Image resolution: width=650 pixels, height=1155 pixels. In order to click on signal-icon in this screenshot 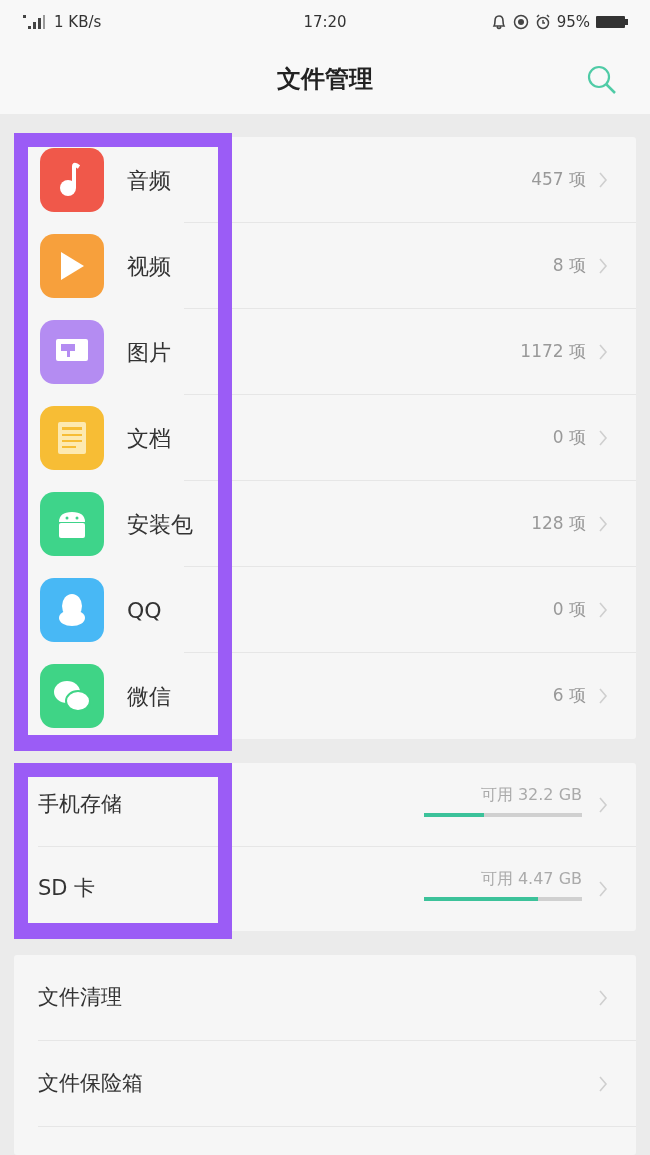, I will do `click(34, 22)`.